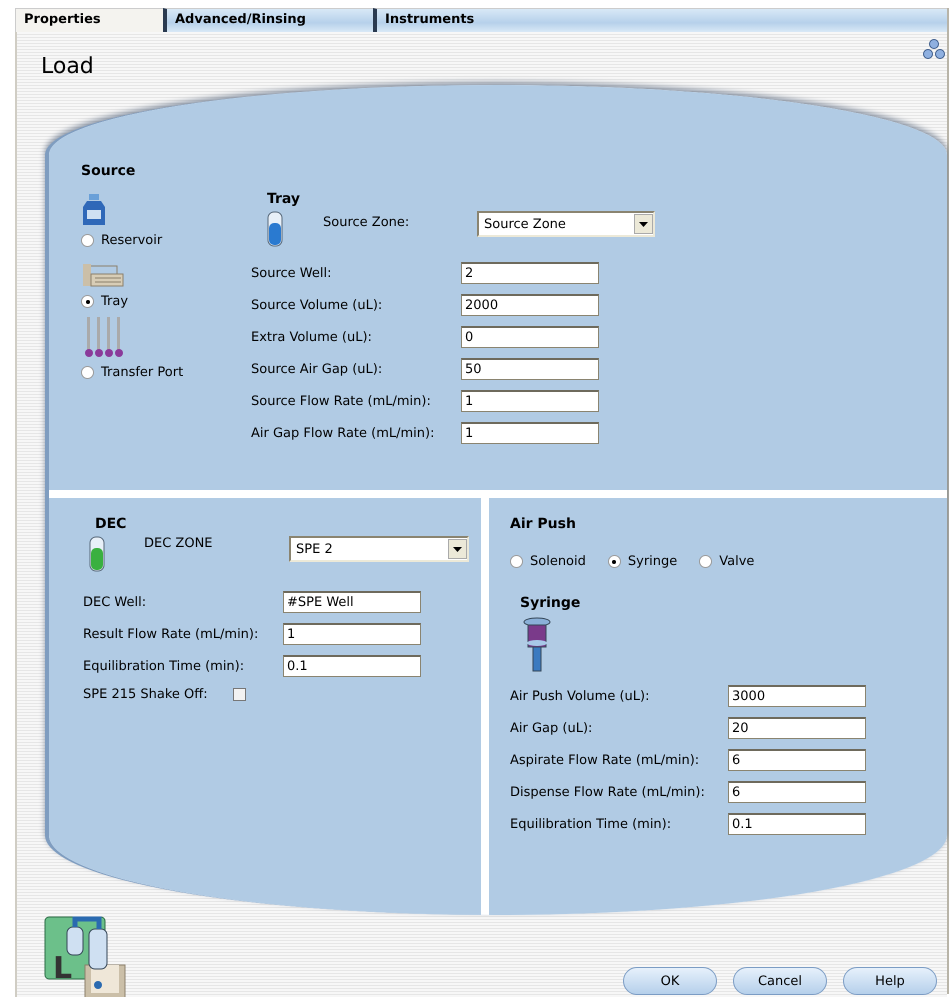 Image resolution: width=949 pixels, height=997 pixels. Describe the element at coordinates (239, 694) in the screenshot. I see `checkbox` at that location.